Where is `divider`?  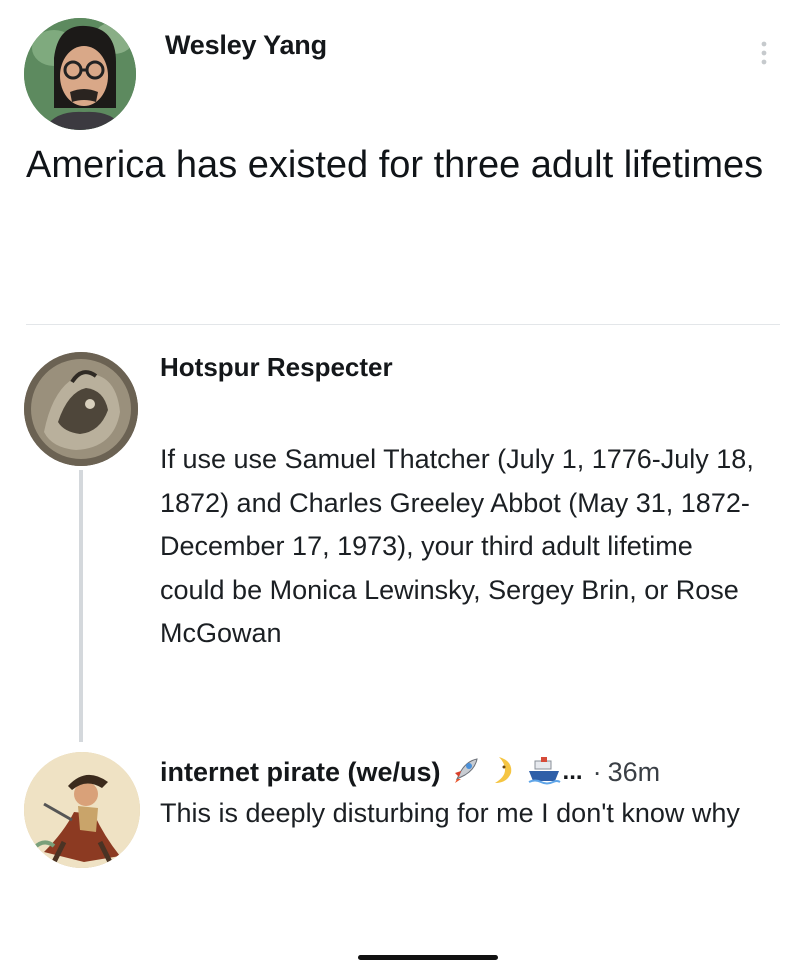 divider is located at coordinates (403, 324).